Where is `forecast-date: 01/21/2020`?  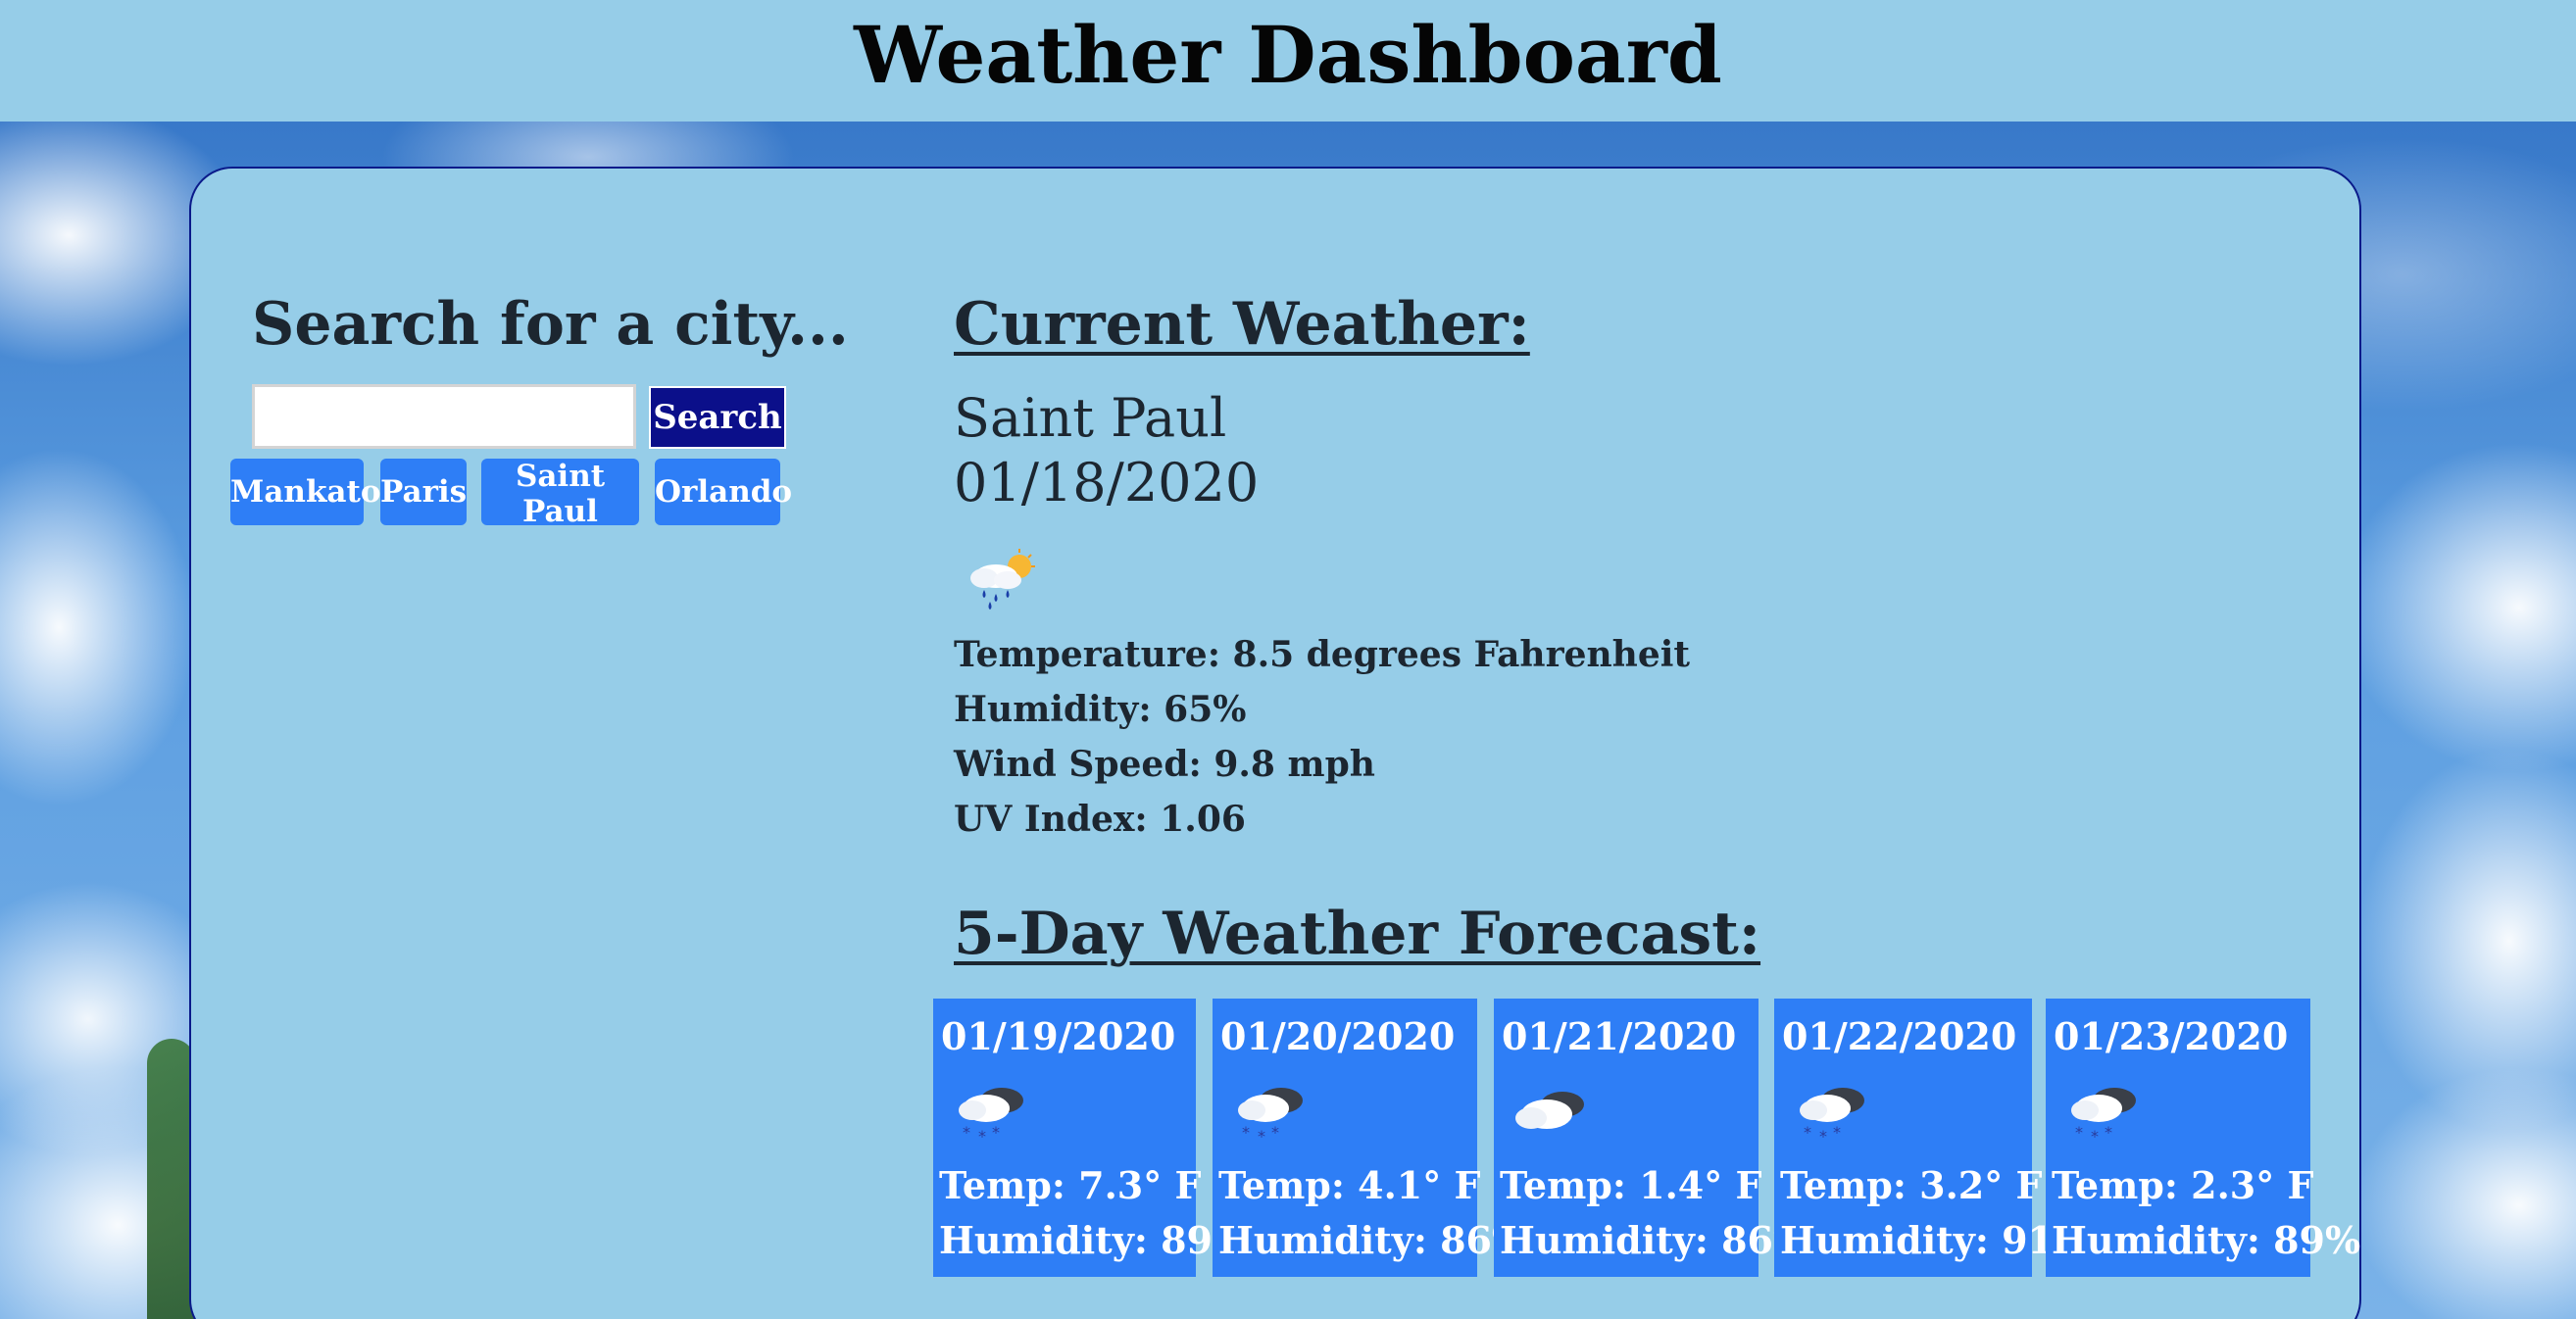
forecast-date: 01/21/2020 is located at coordinates (1619, 1036).